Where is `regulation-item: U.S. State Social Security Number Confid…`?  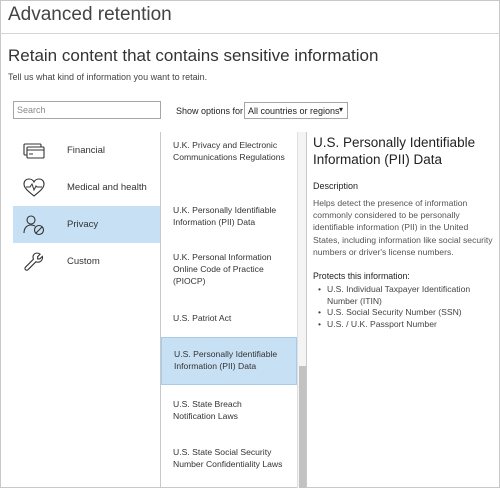
regulation-item: U.S. State Social Security Number Confid… is located at coordinates (229, 458).